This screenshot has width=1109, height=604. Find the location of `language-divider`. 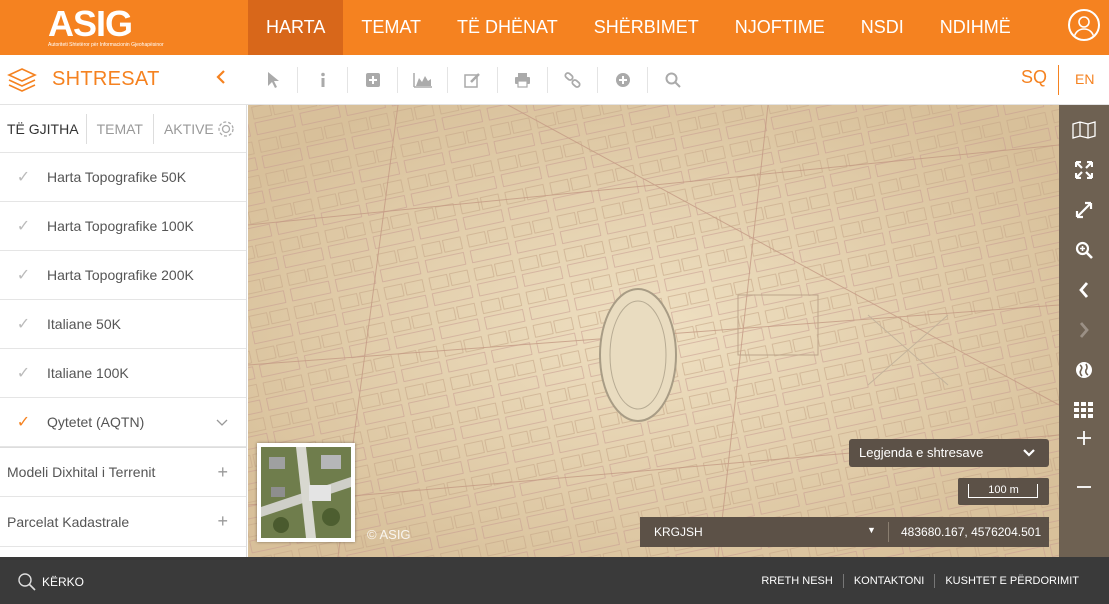

language-divider is located at coordinates (1058, 80).